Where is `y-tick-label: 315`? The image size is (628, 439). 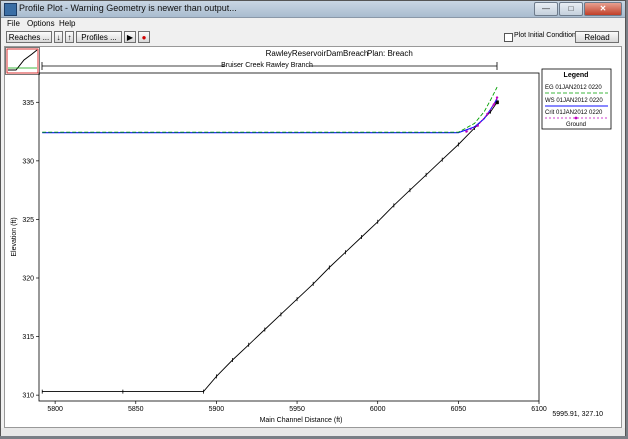
y-tick-label: 315 is located at coordinates (28, 337).